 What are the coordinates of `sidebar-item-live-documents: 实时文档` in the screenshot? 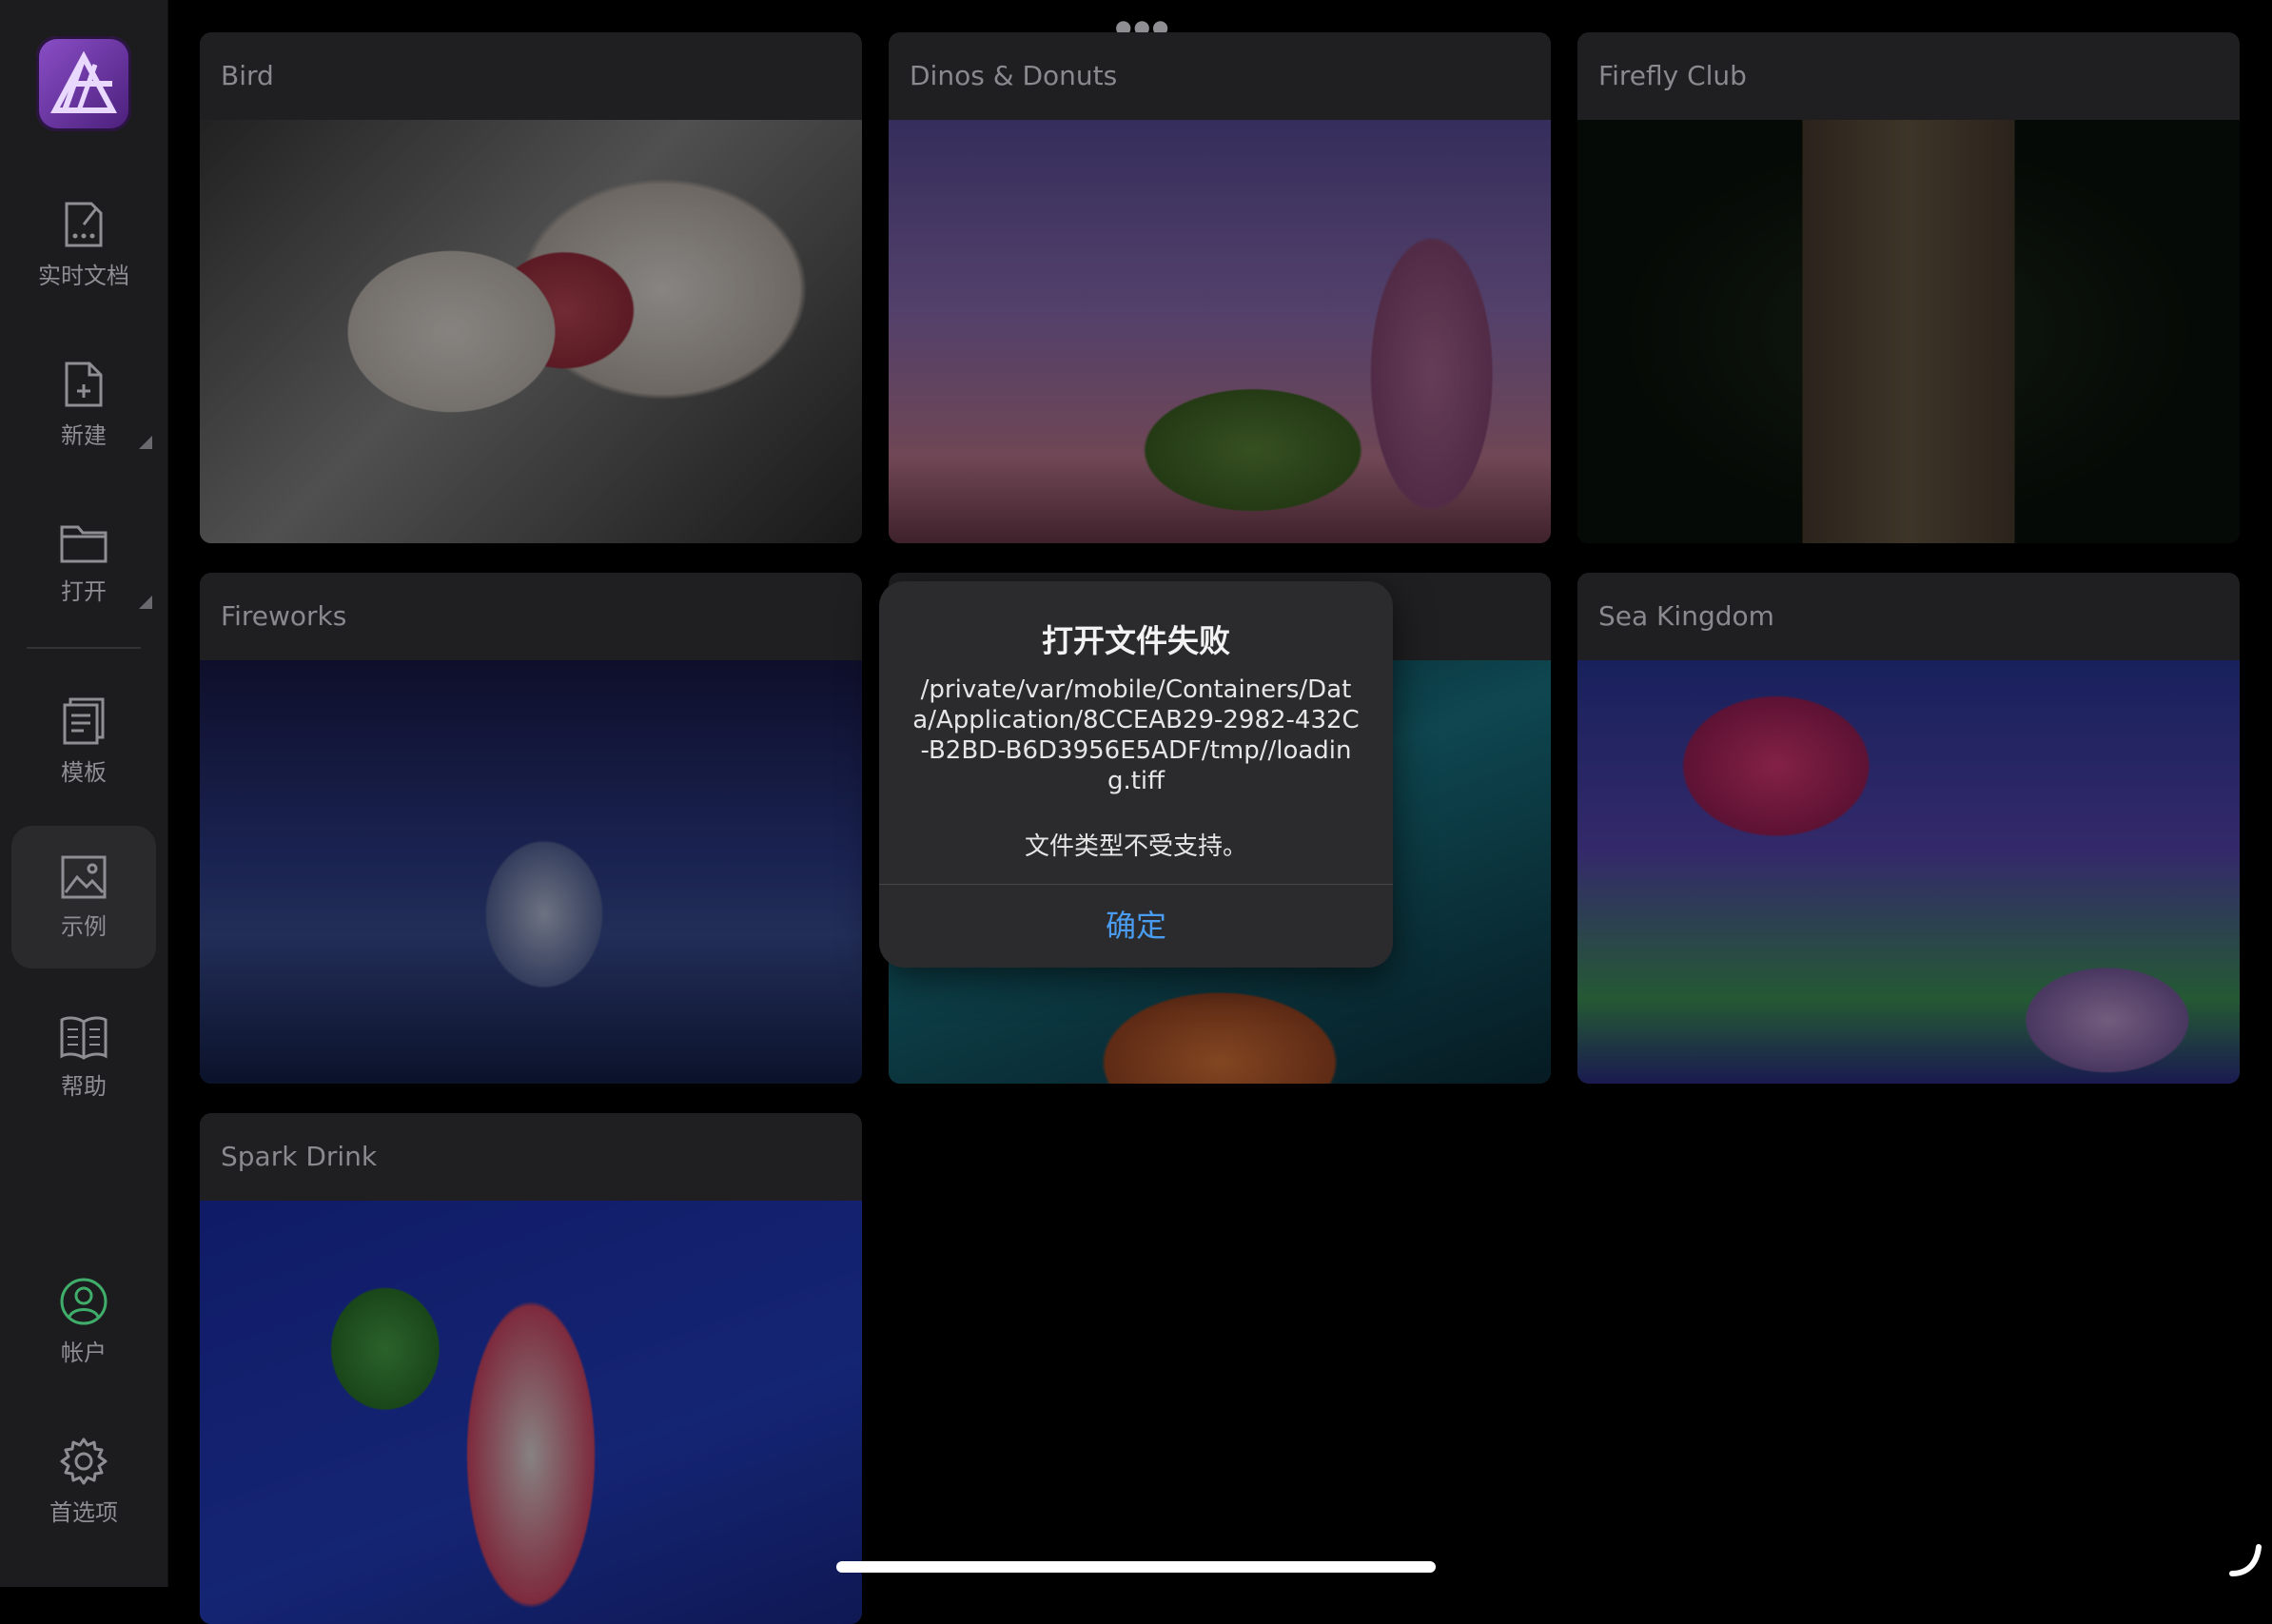 It's located at (83, 242).